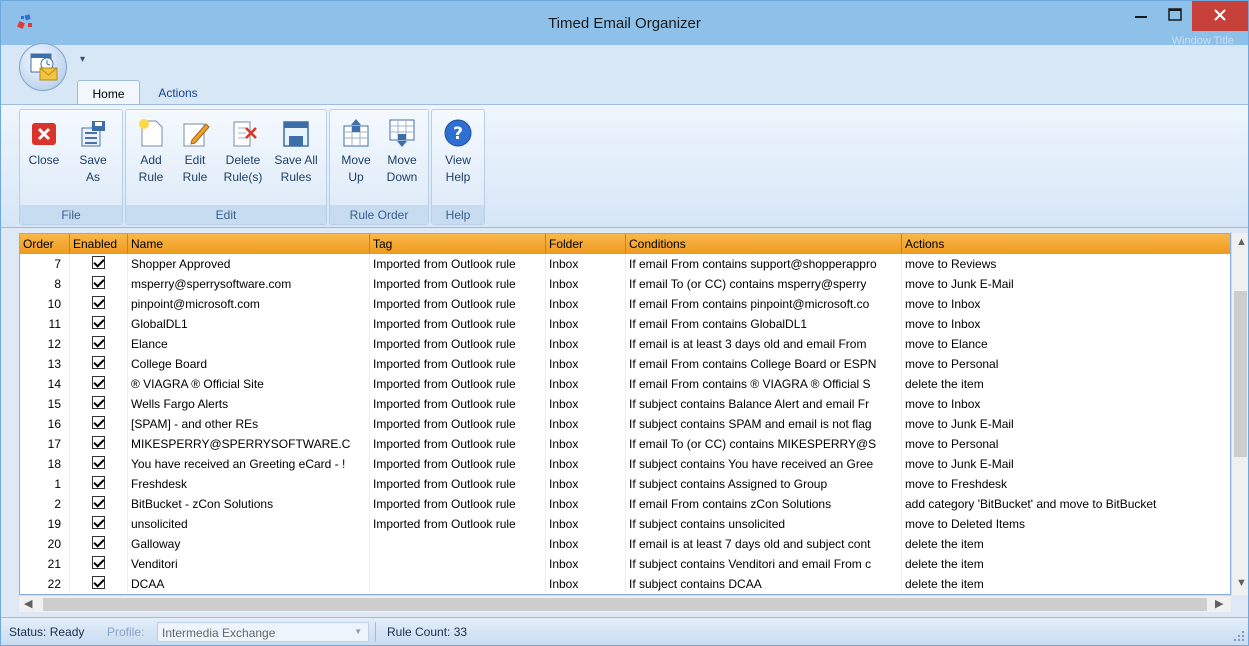 The width and height of the screenshot is (1249, 646). I want to click on move-down-icon, so click(402, 133).